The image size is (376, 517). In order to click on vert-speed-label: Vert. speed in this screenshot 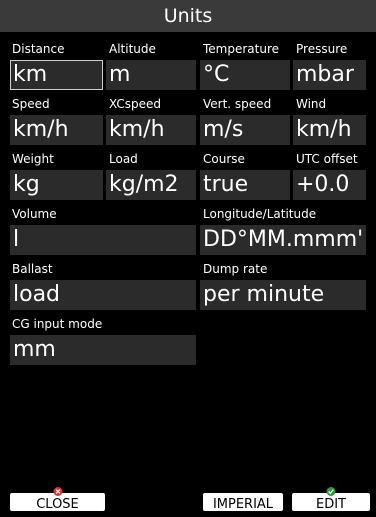, I will do `click(237, 104)`.